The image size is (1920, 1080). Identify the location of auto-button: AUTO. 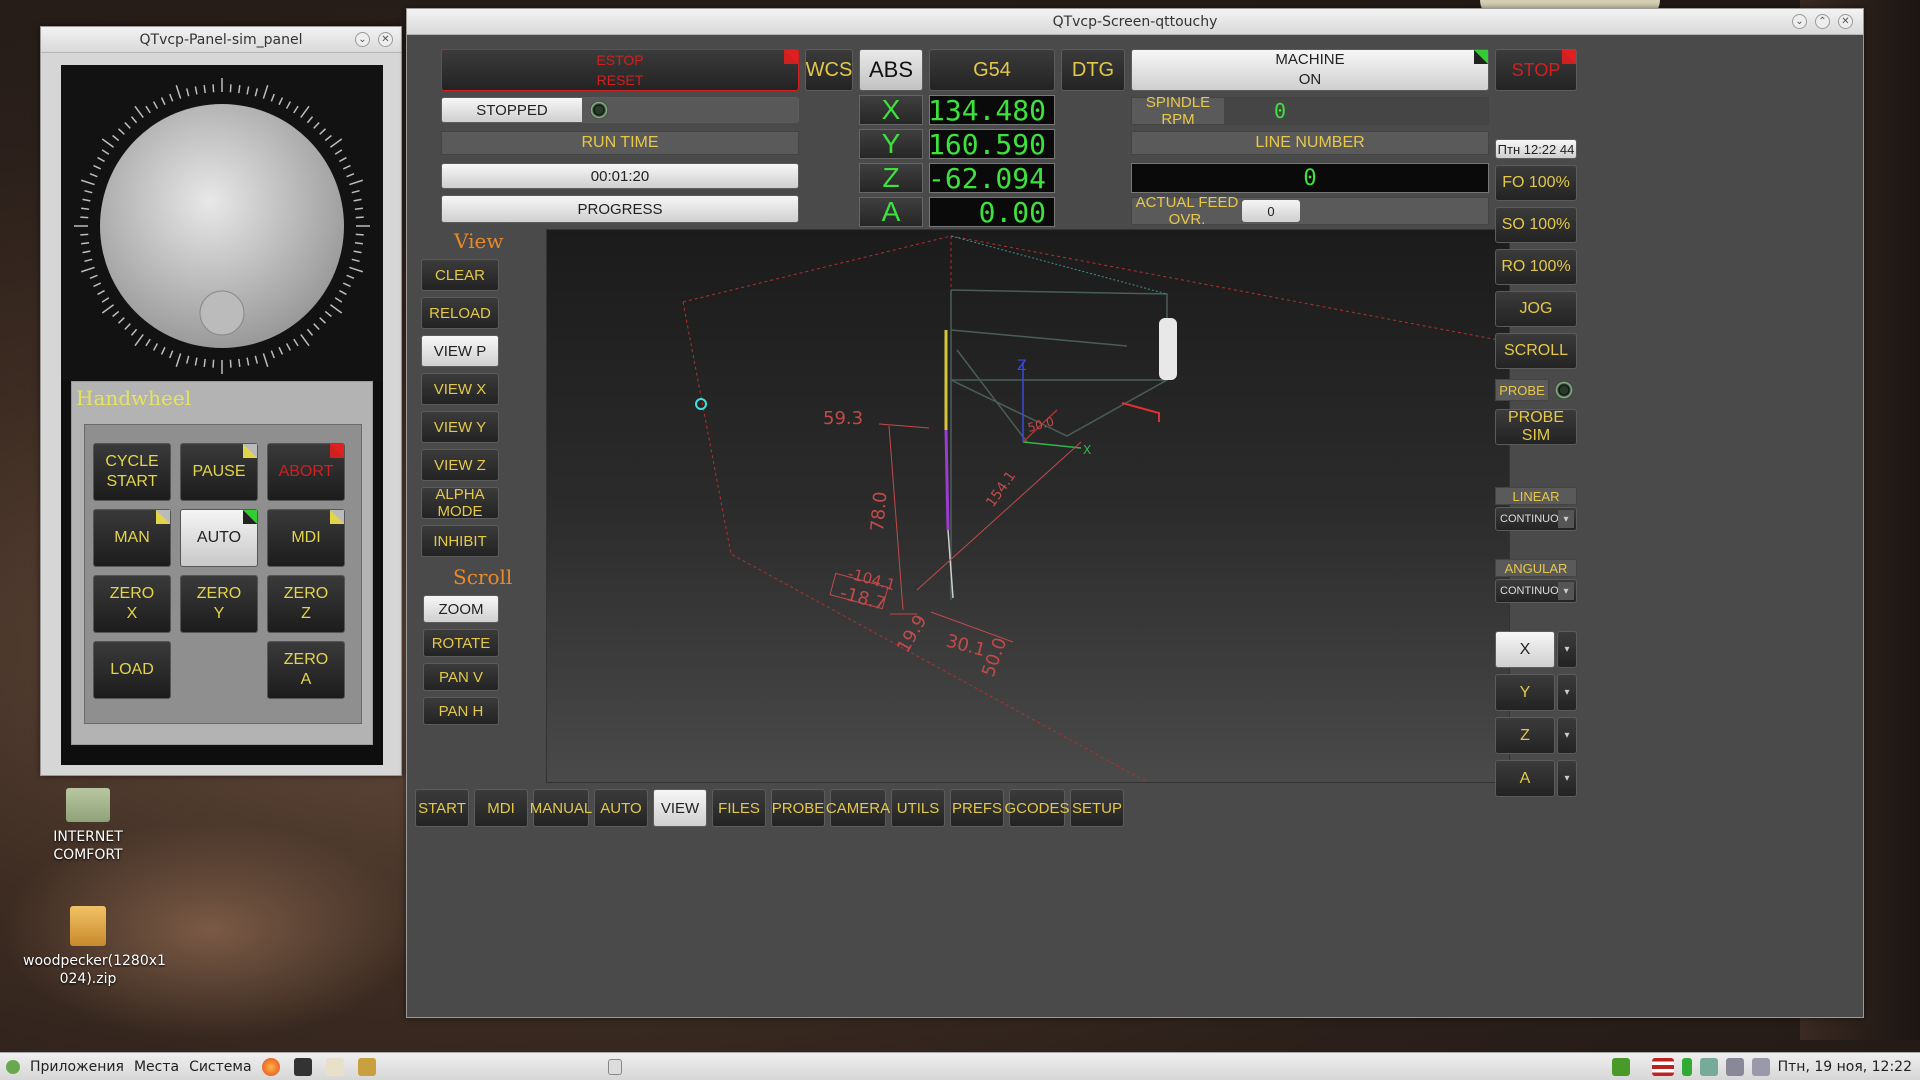
(219, 538).